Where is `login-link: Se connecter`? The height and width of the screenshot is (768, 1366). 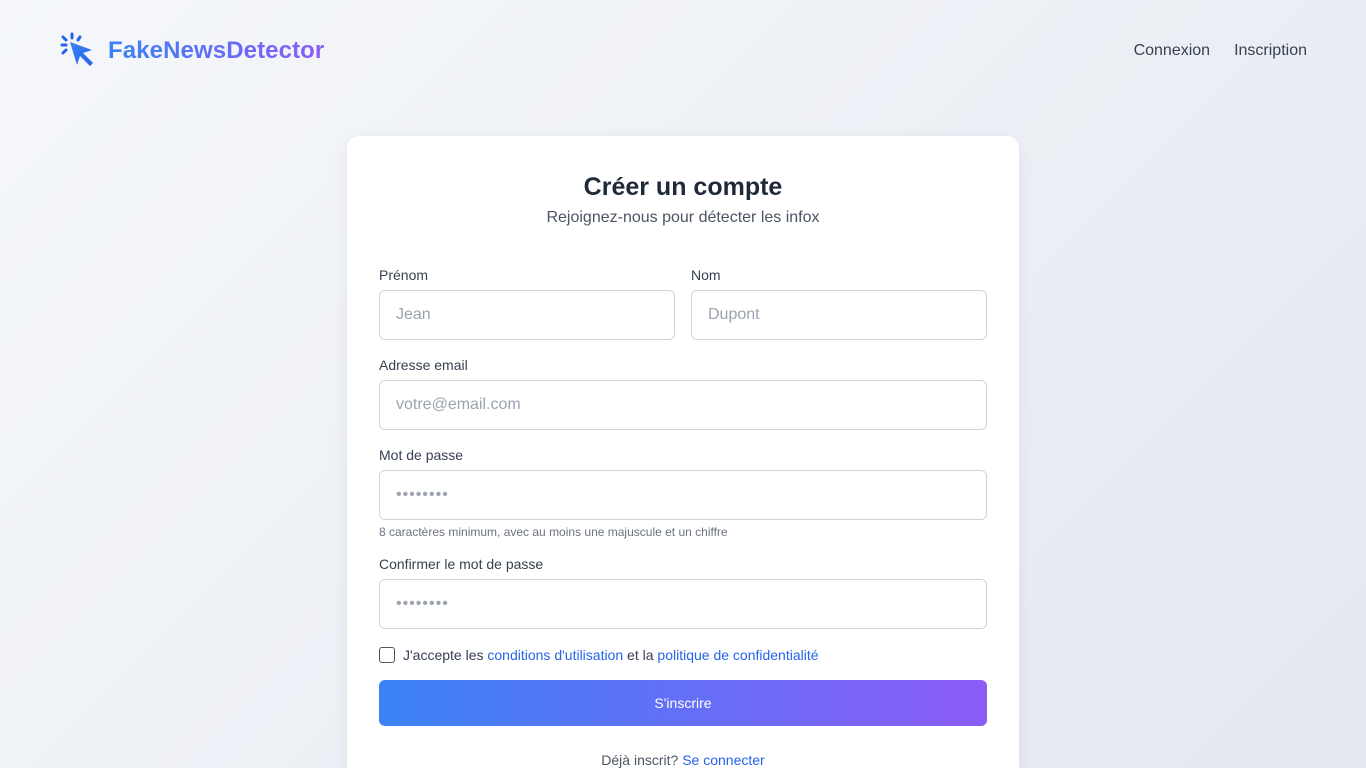 login-link: Se connecter is located at coordinates (723, 760).